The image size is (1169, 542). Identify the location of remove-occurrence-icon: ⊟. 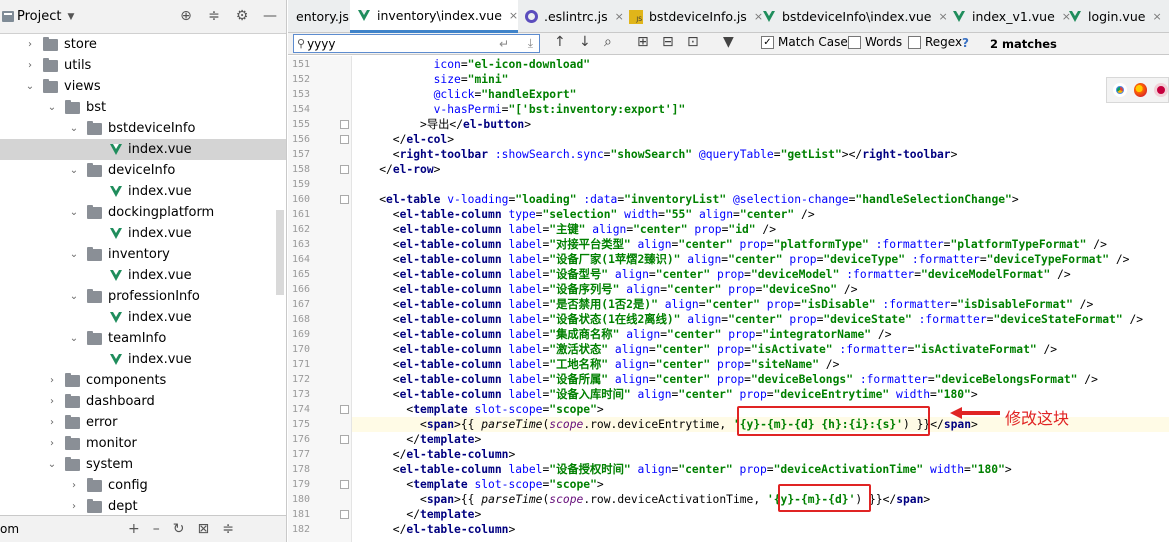
(668, 42).